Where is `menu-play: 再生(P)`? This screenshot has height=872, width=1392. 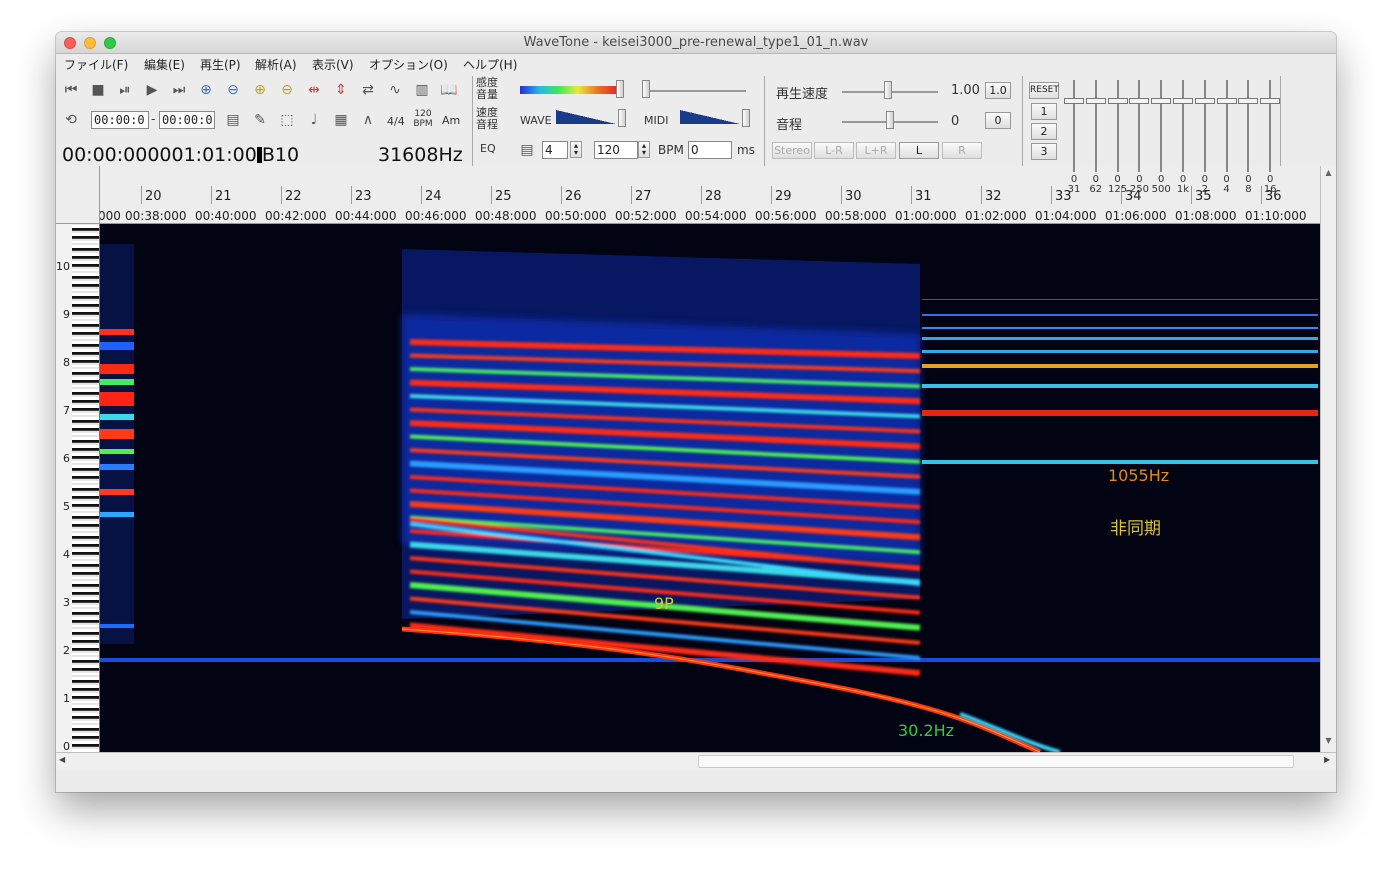
menu-play: 再生(P) is located at coordinates (220, 64).